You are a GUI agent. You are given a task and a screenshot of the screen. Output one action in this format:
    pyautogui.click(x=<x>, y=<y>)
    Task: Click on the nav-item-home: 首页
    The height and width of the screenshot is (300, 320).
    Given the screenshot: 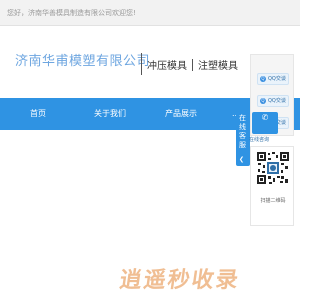 What is the action you would take?
    pyautogui.click(x=38, y=114)
    